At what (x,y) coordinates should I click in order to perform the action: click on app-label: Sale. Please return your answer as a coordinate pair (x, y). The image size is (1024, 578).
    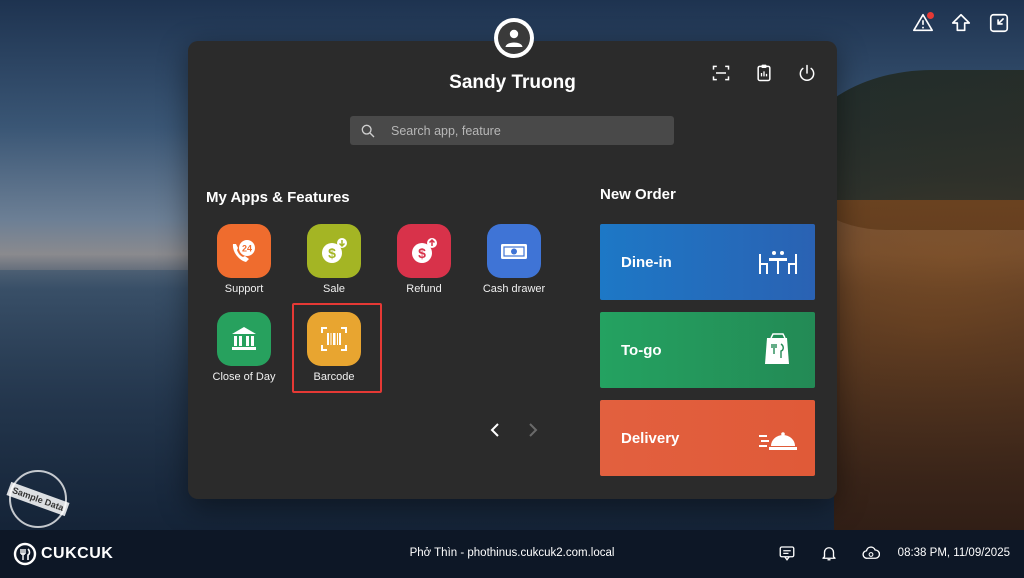
    Looking at the image, I should click on (334, 289).